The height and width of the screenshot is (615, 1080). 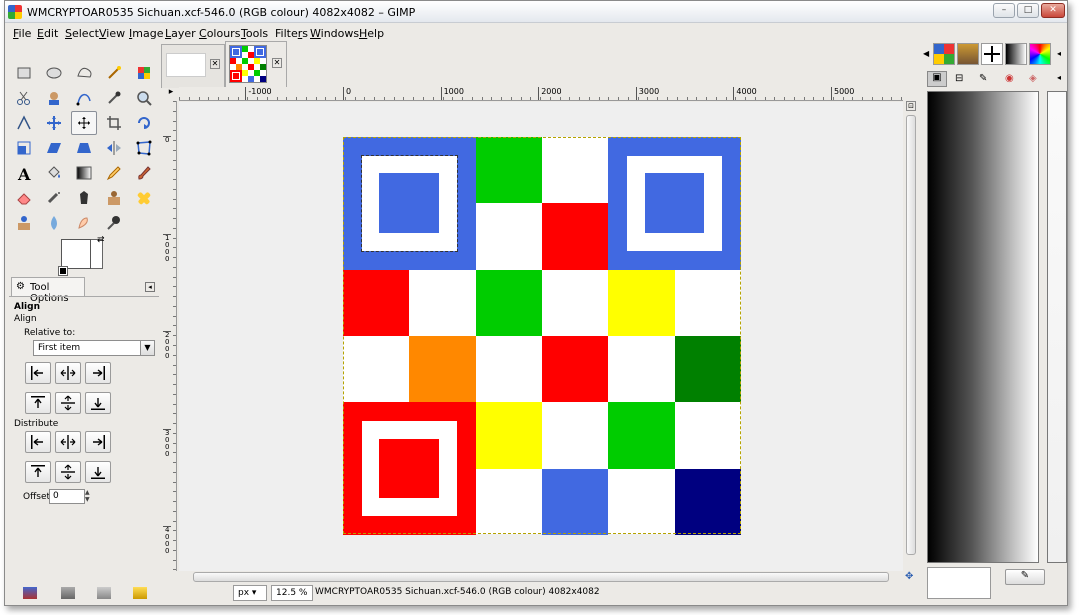 I want to click on zoom-select: 12.5 %, so click(x=292, y=593).